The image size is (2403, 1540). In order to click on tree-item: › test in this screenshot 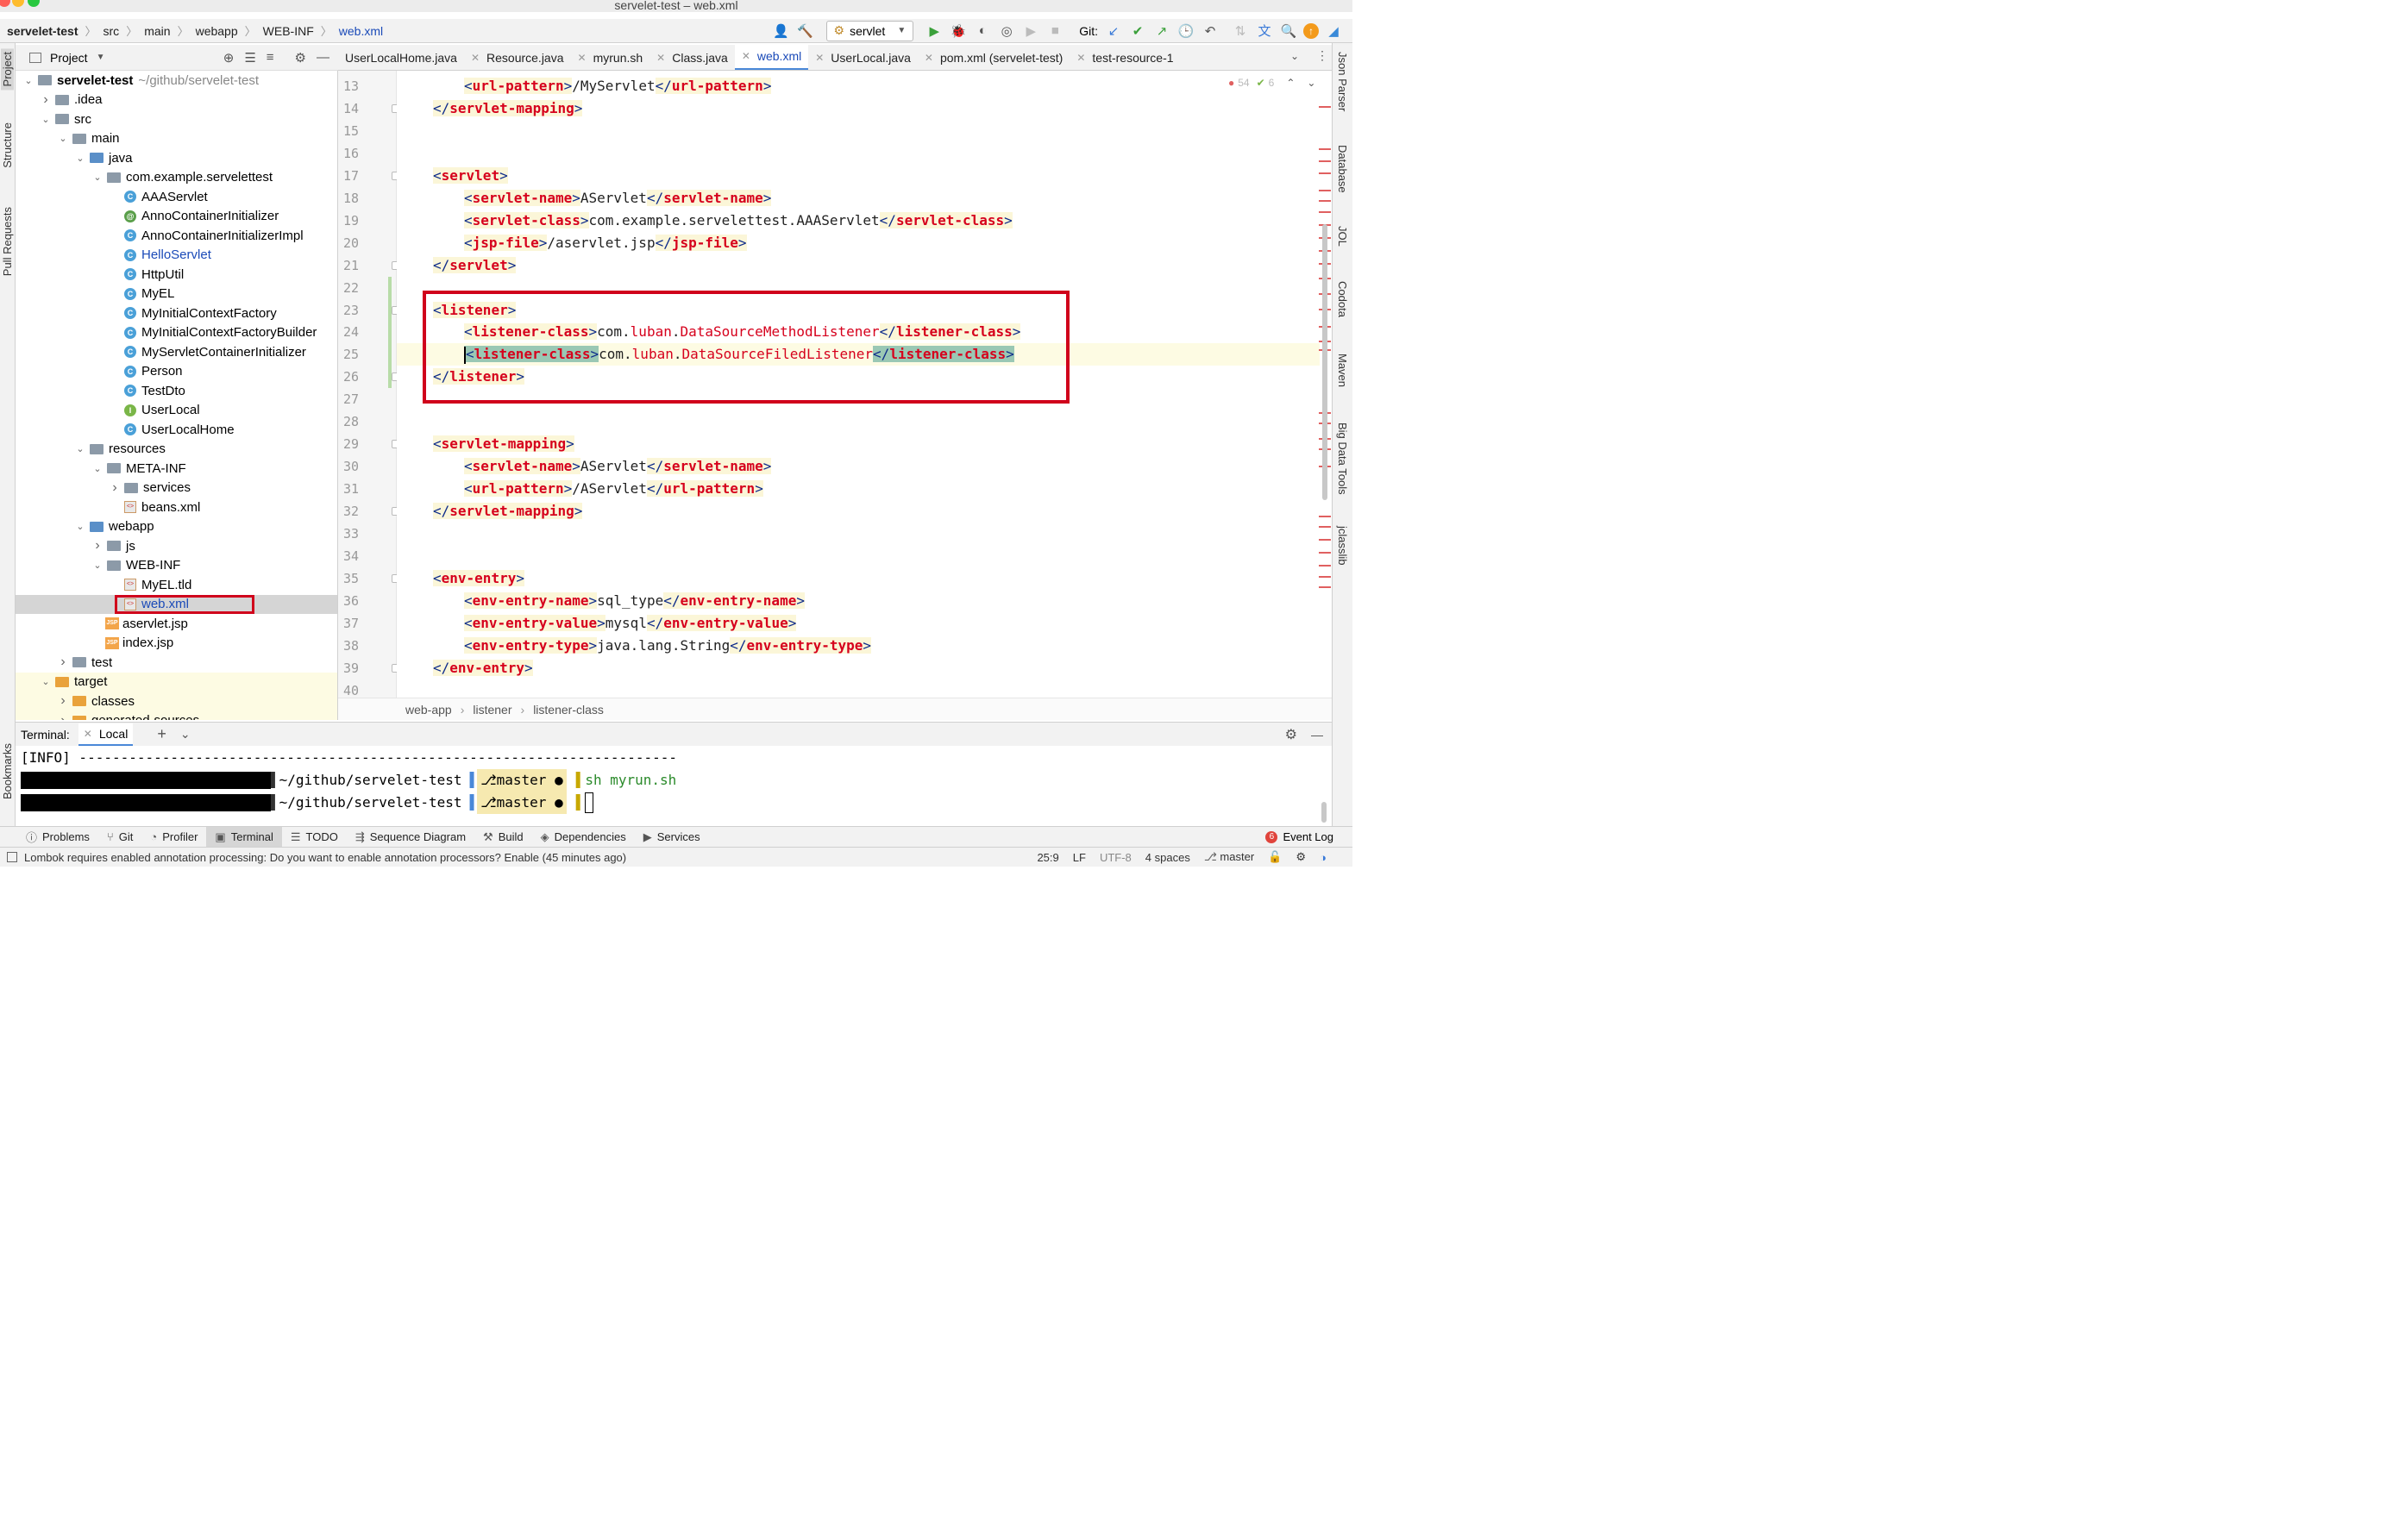, I will do `click(176, 663)`.